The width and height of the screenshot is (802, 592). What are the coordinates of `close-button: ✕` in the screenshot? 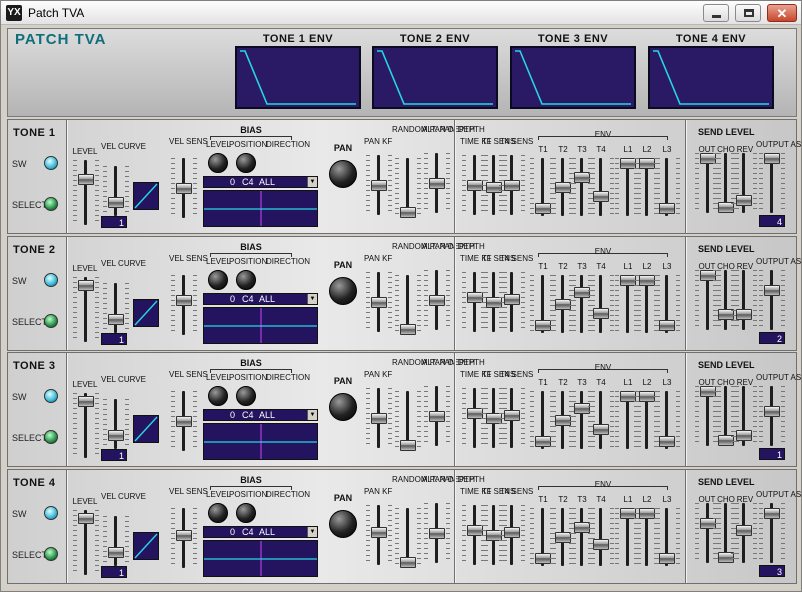 It's located at (782, 13).